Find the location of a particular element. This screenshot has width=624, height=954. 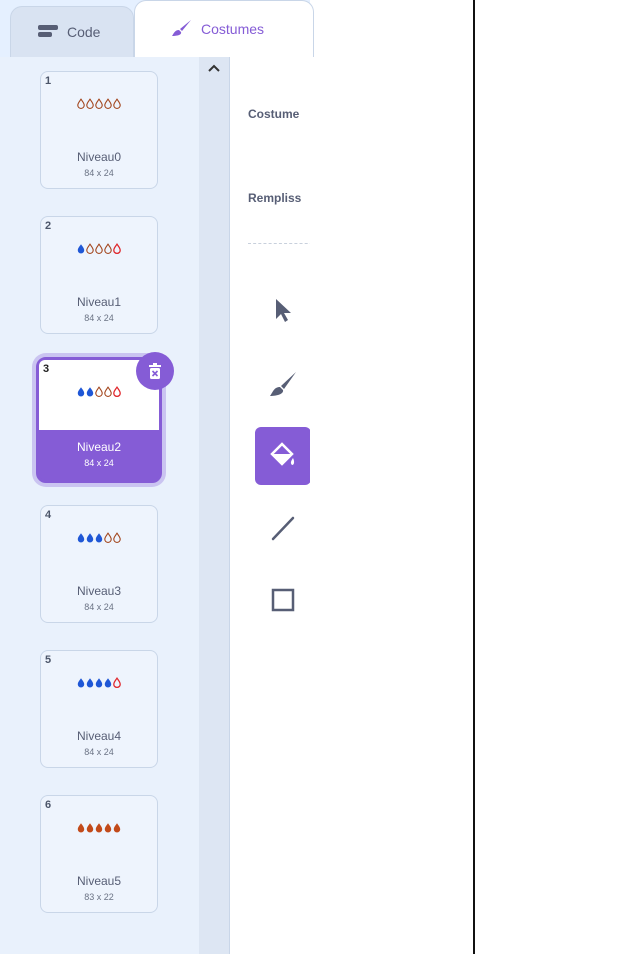

costume-name-label: Costume is located at coordinates (274, 114).